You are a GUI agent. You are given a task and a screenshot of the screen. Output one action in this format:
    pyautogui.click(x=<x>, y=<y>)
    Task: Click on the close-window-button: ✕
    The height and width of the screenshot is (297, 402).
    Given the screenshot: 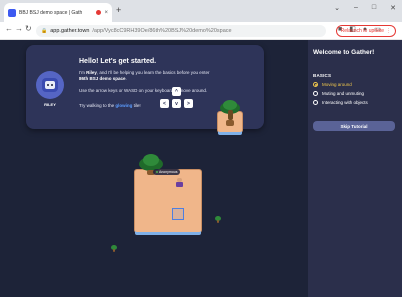 What is the action you would take?
    pyautogui.click(x=393, y=8)
    